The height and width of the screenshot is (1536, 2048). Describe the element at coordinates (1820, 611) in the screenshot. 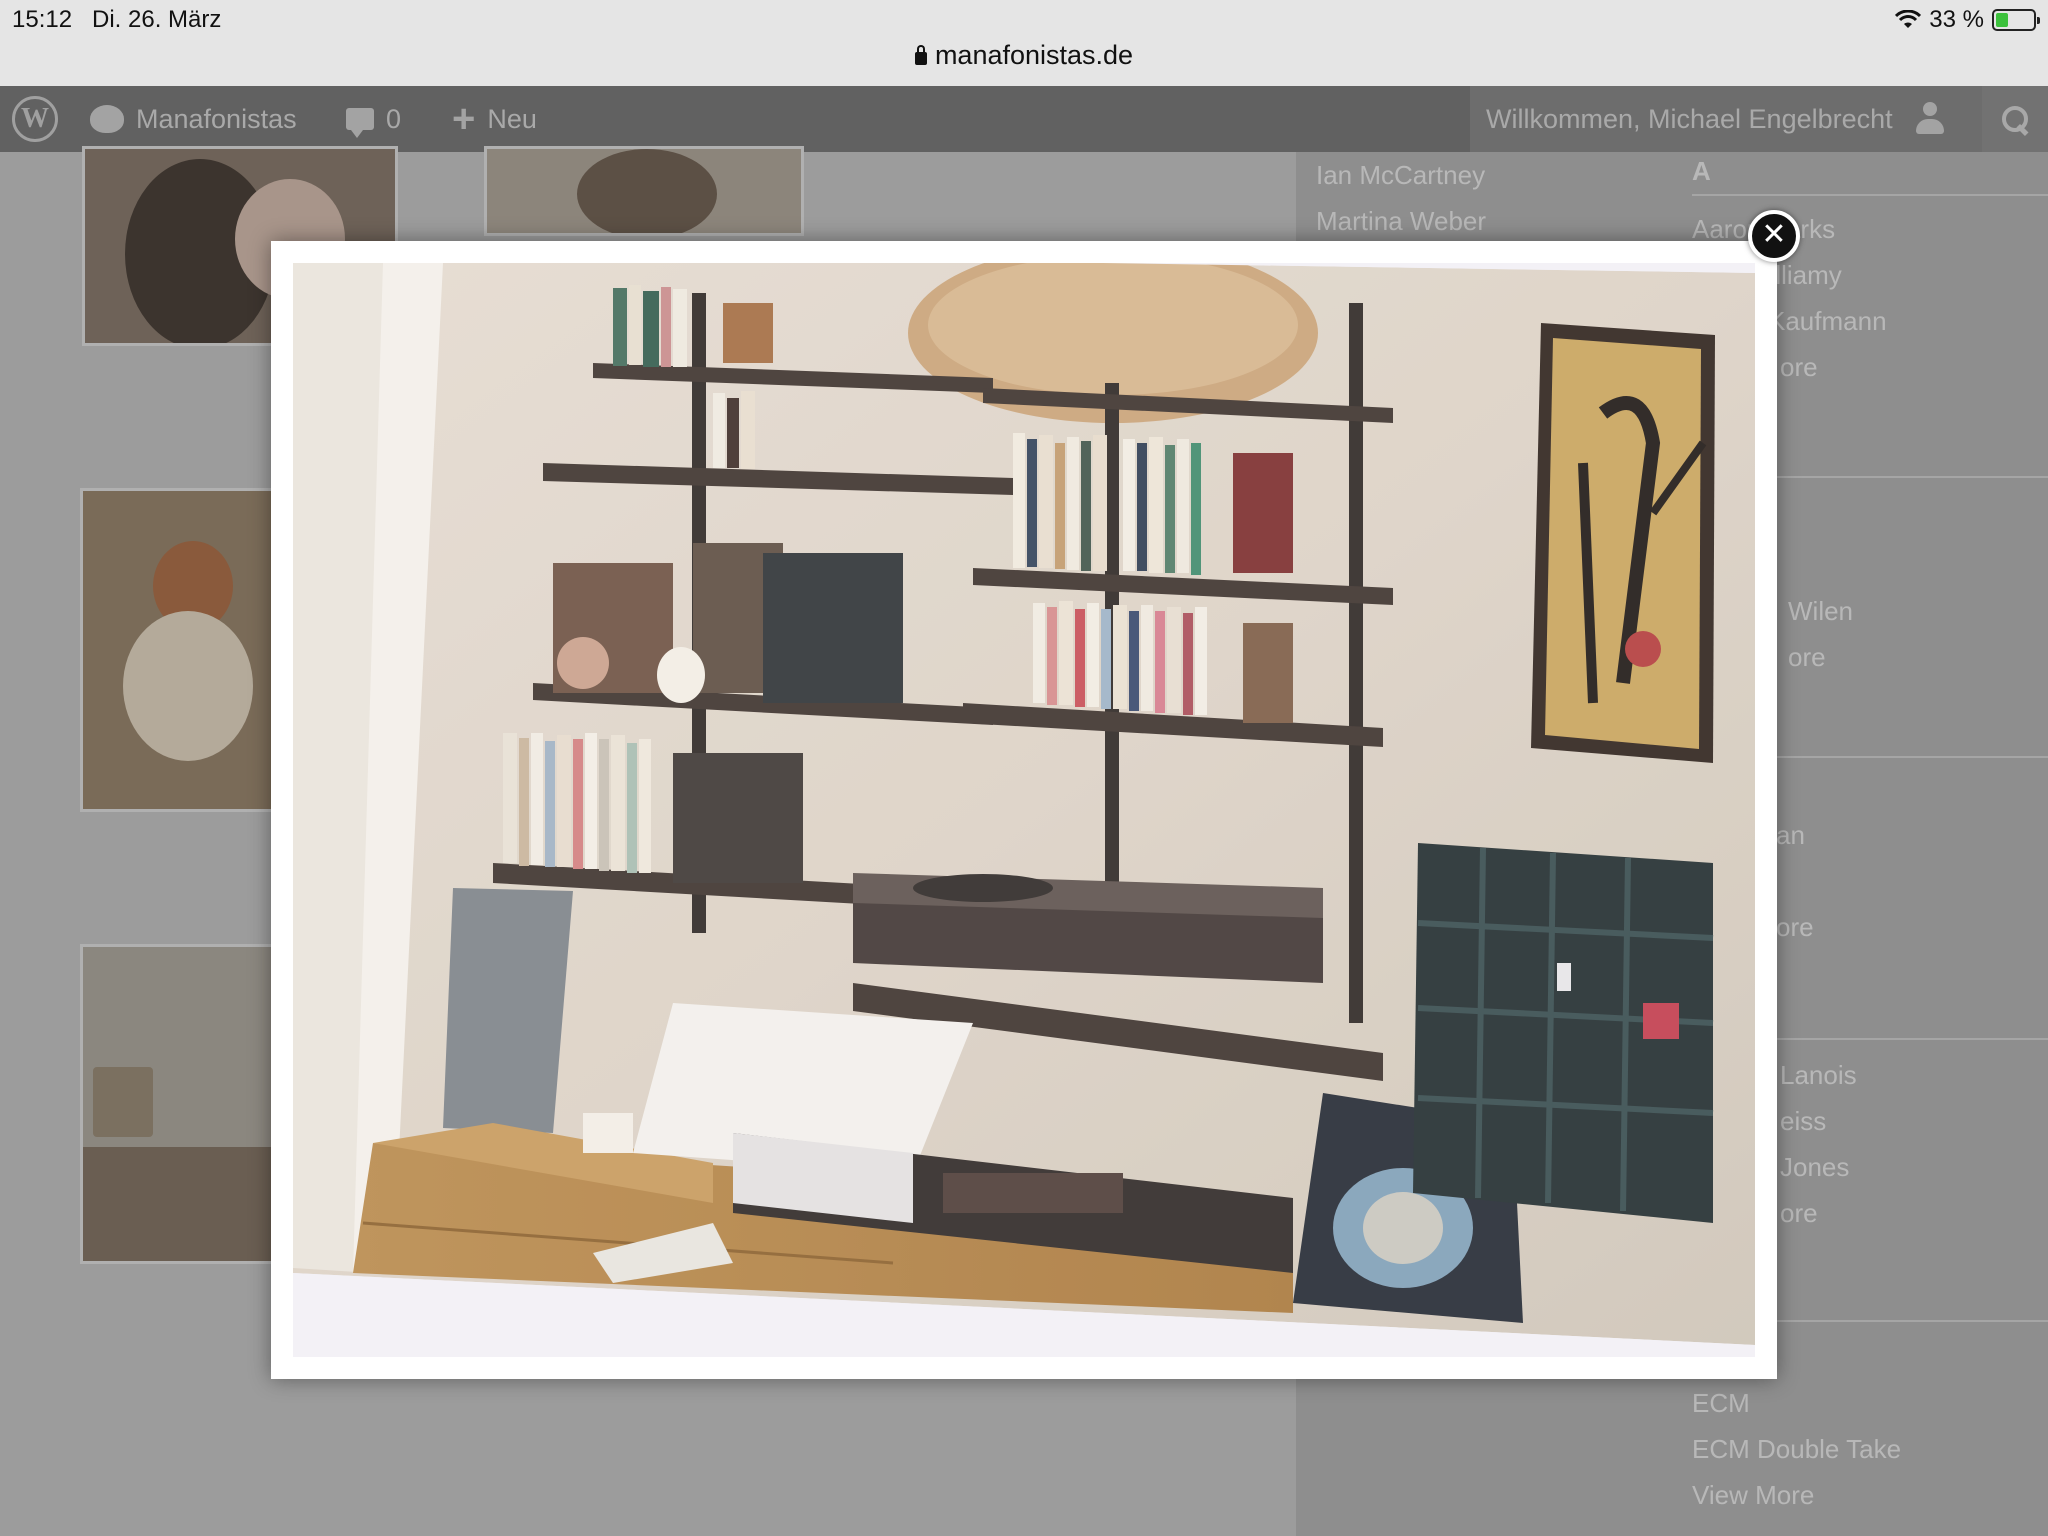

I see `index-link: Wilen` at that location.